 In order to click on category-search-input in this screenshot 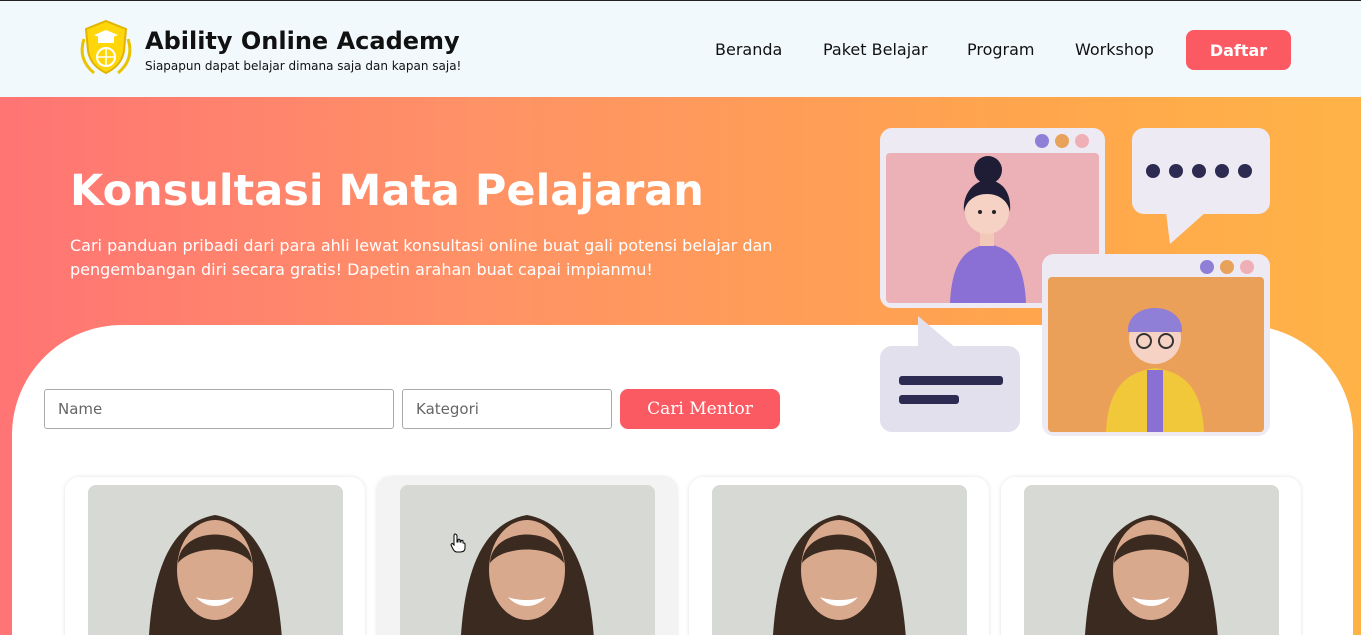, I will do `click(507, 409)`.